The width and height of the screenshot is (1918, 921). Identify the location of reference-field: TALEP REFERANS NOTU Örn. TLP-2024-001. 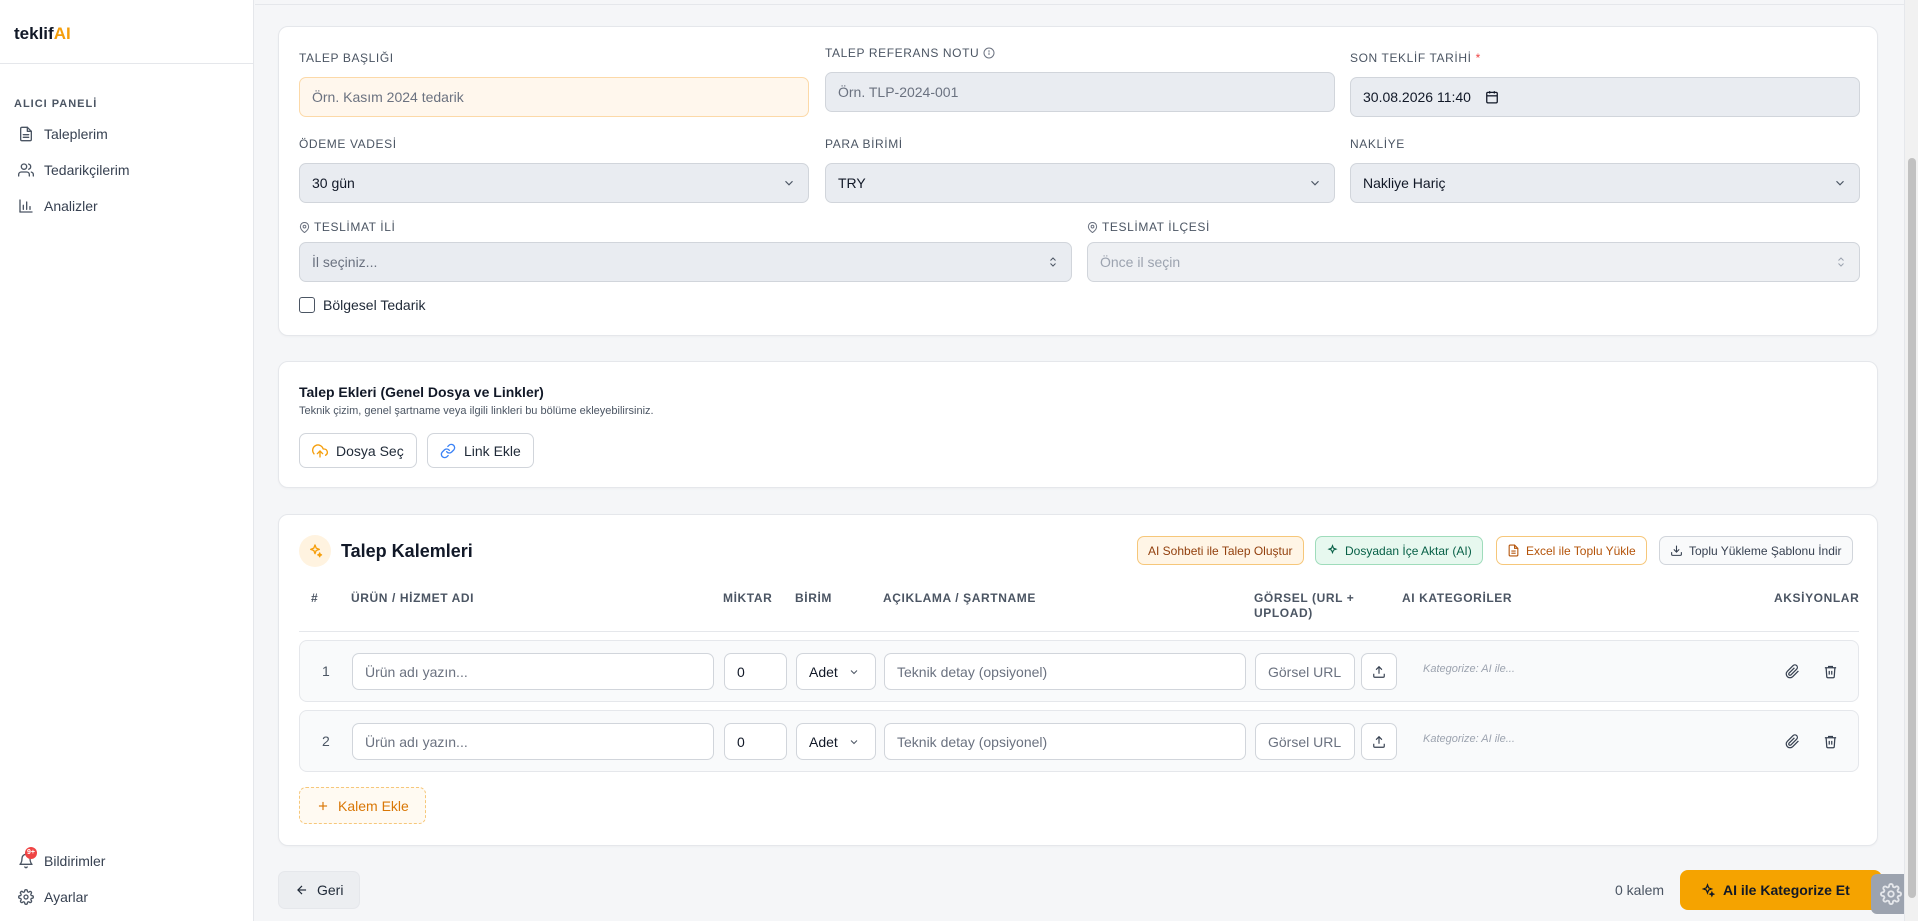
(1080, 79).